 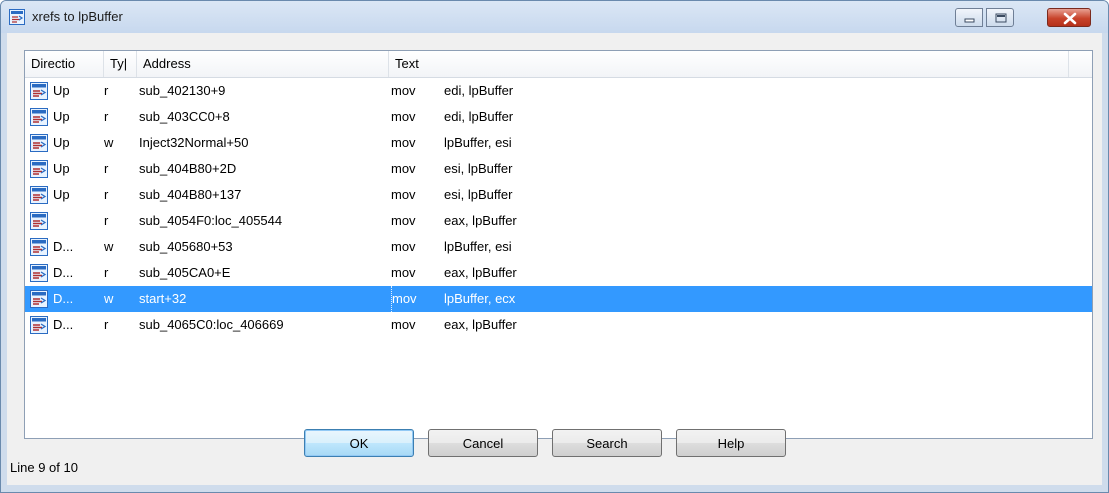 What do you see at coordinates (558, 299) in the screenshot?
I see `list-item: D... w start+32 mov lpBuffer, ecx` at bounding box center [558, 299].